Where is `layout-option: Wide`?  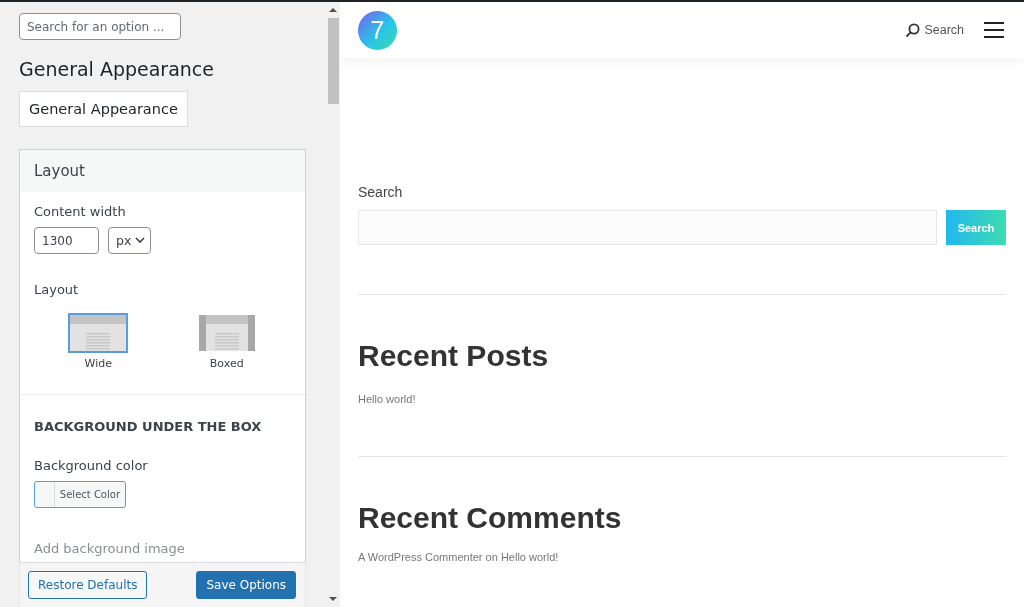
layout-option: Wide is located at coordinates (98, 341).